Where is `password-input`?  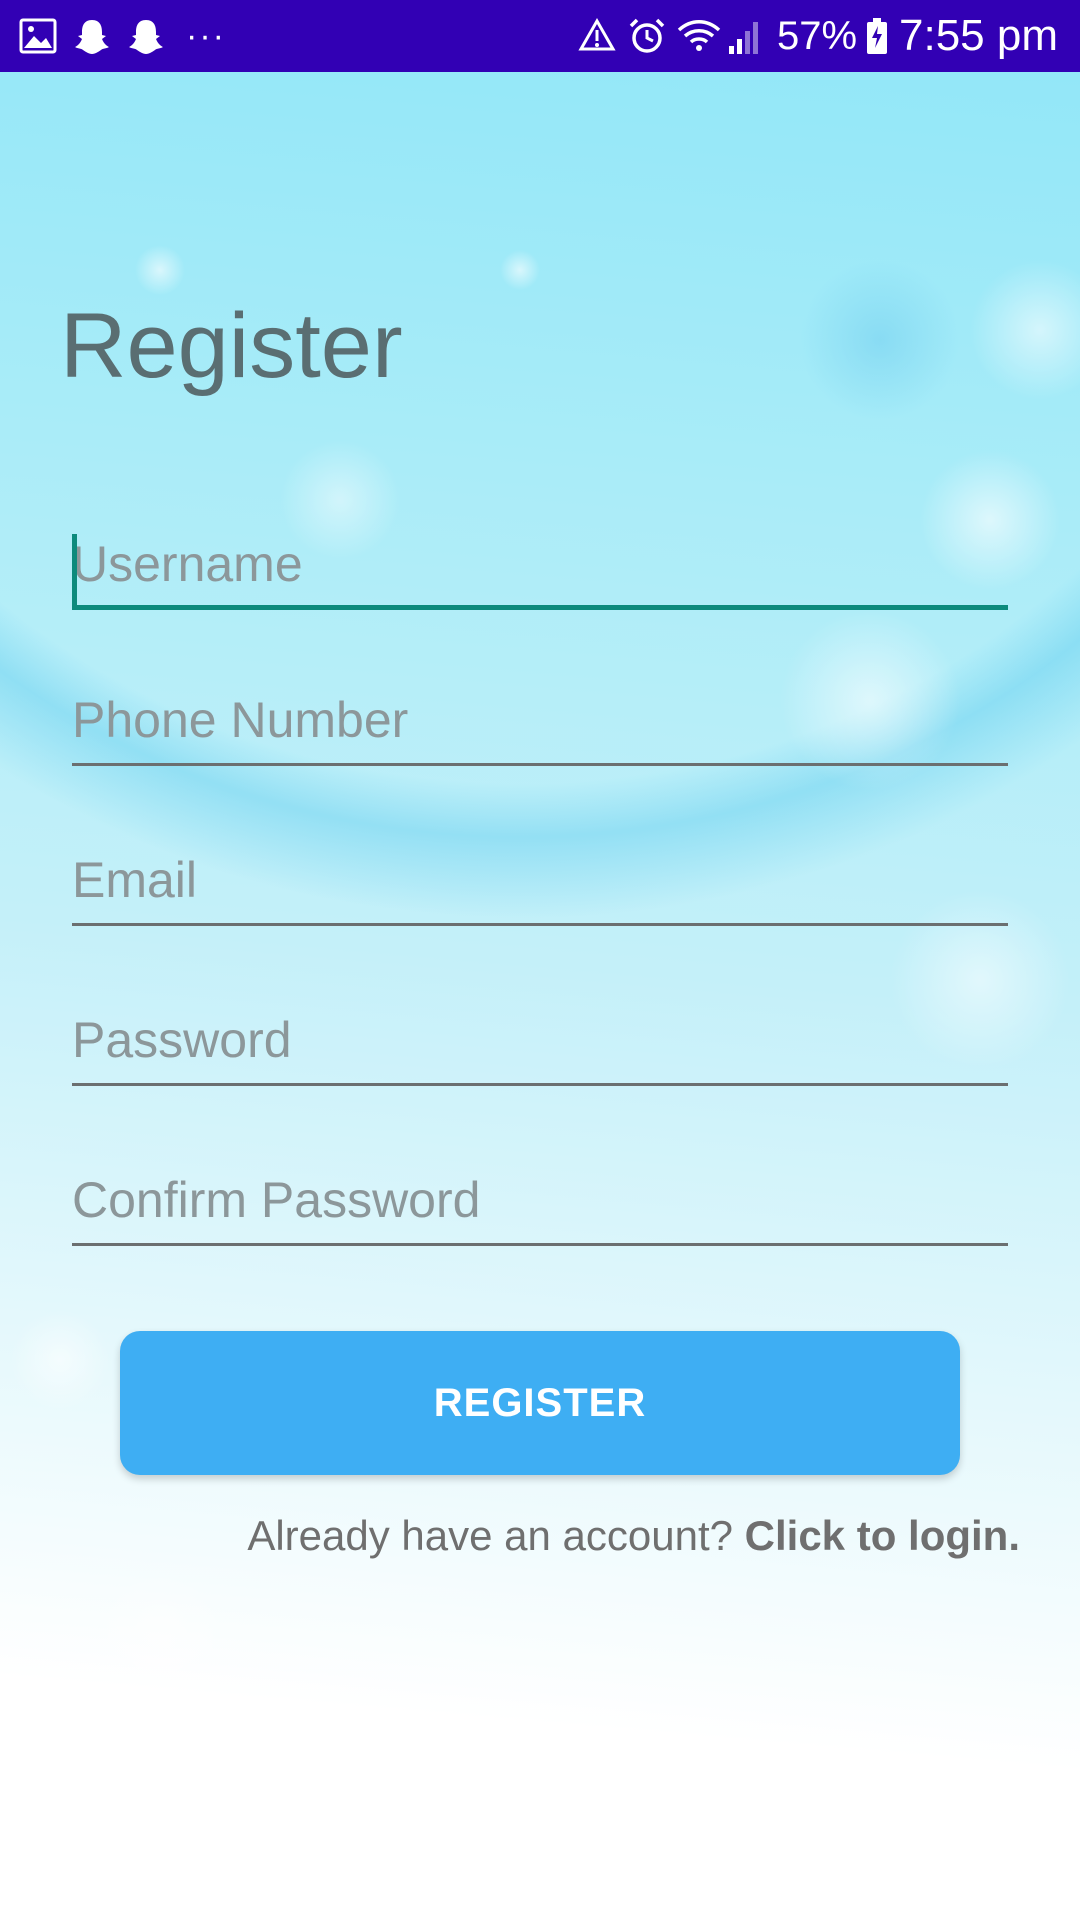 password-input is located at coordinates (540, 1040).